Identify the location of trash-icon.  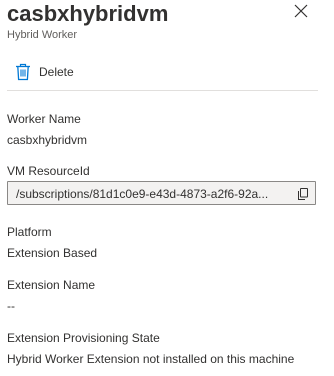
(23, 72).